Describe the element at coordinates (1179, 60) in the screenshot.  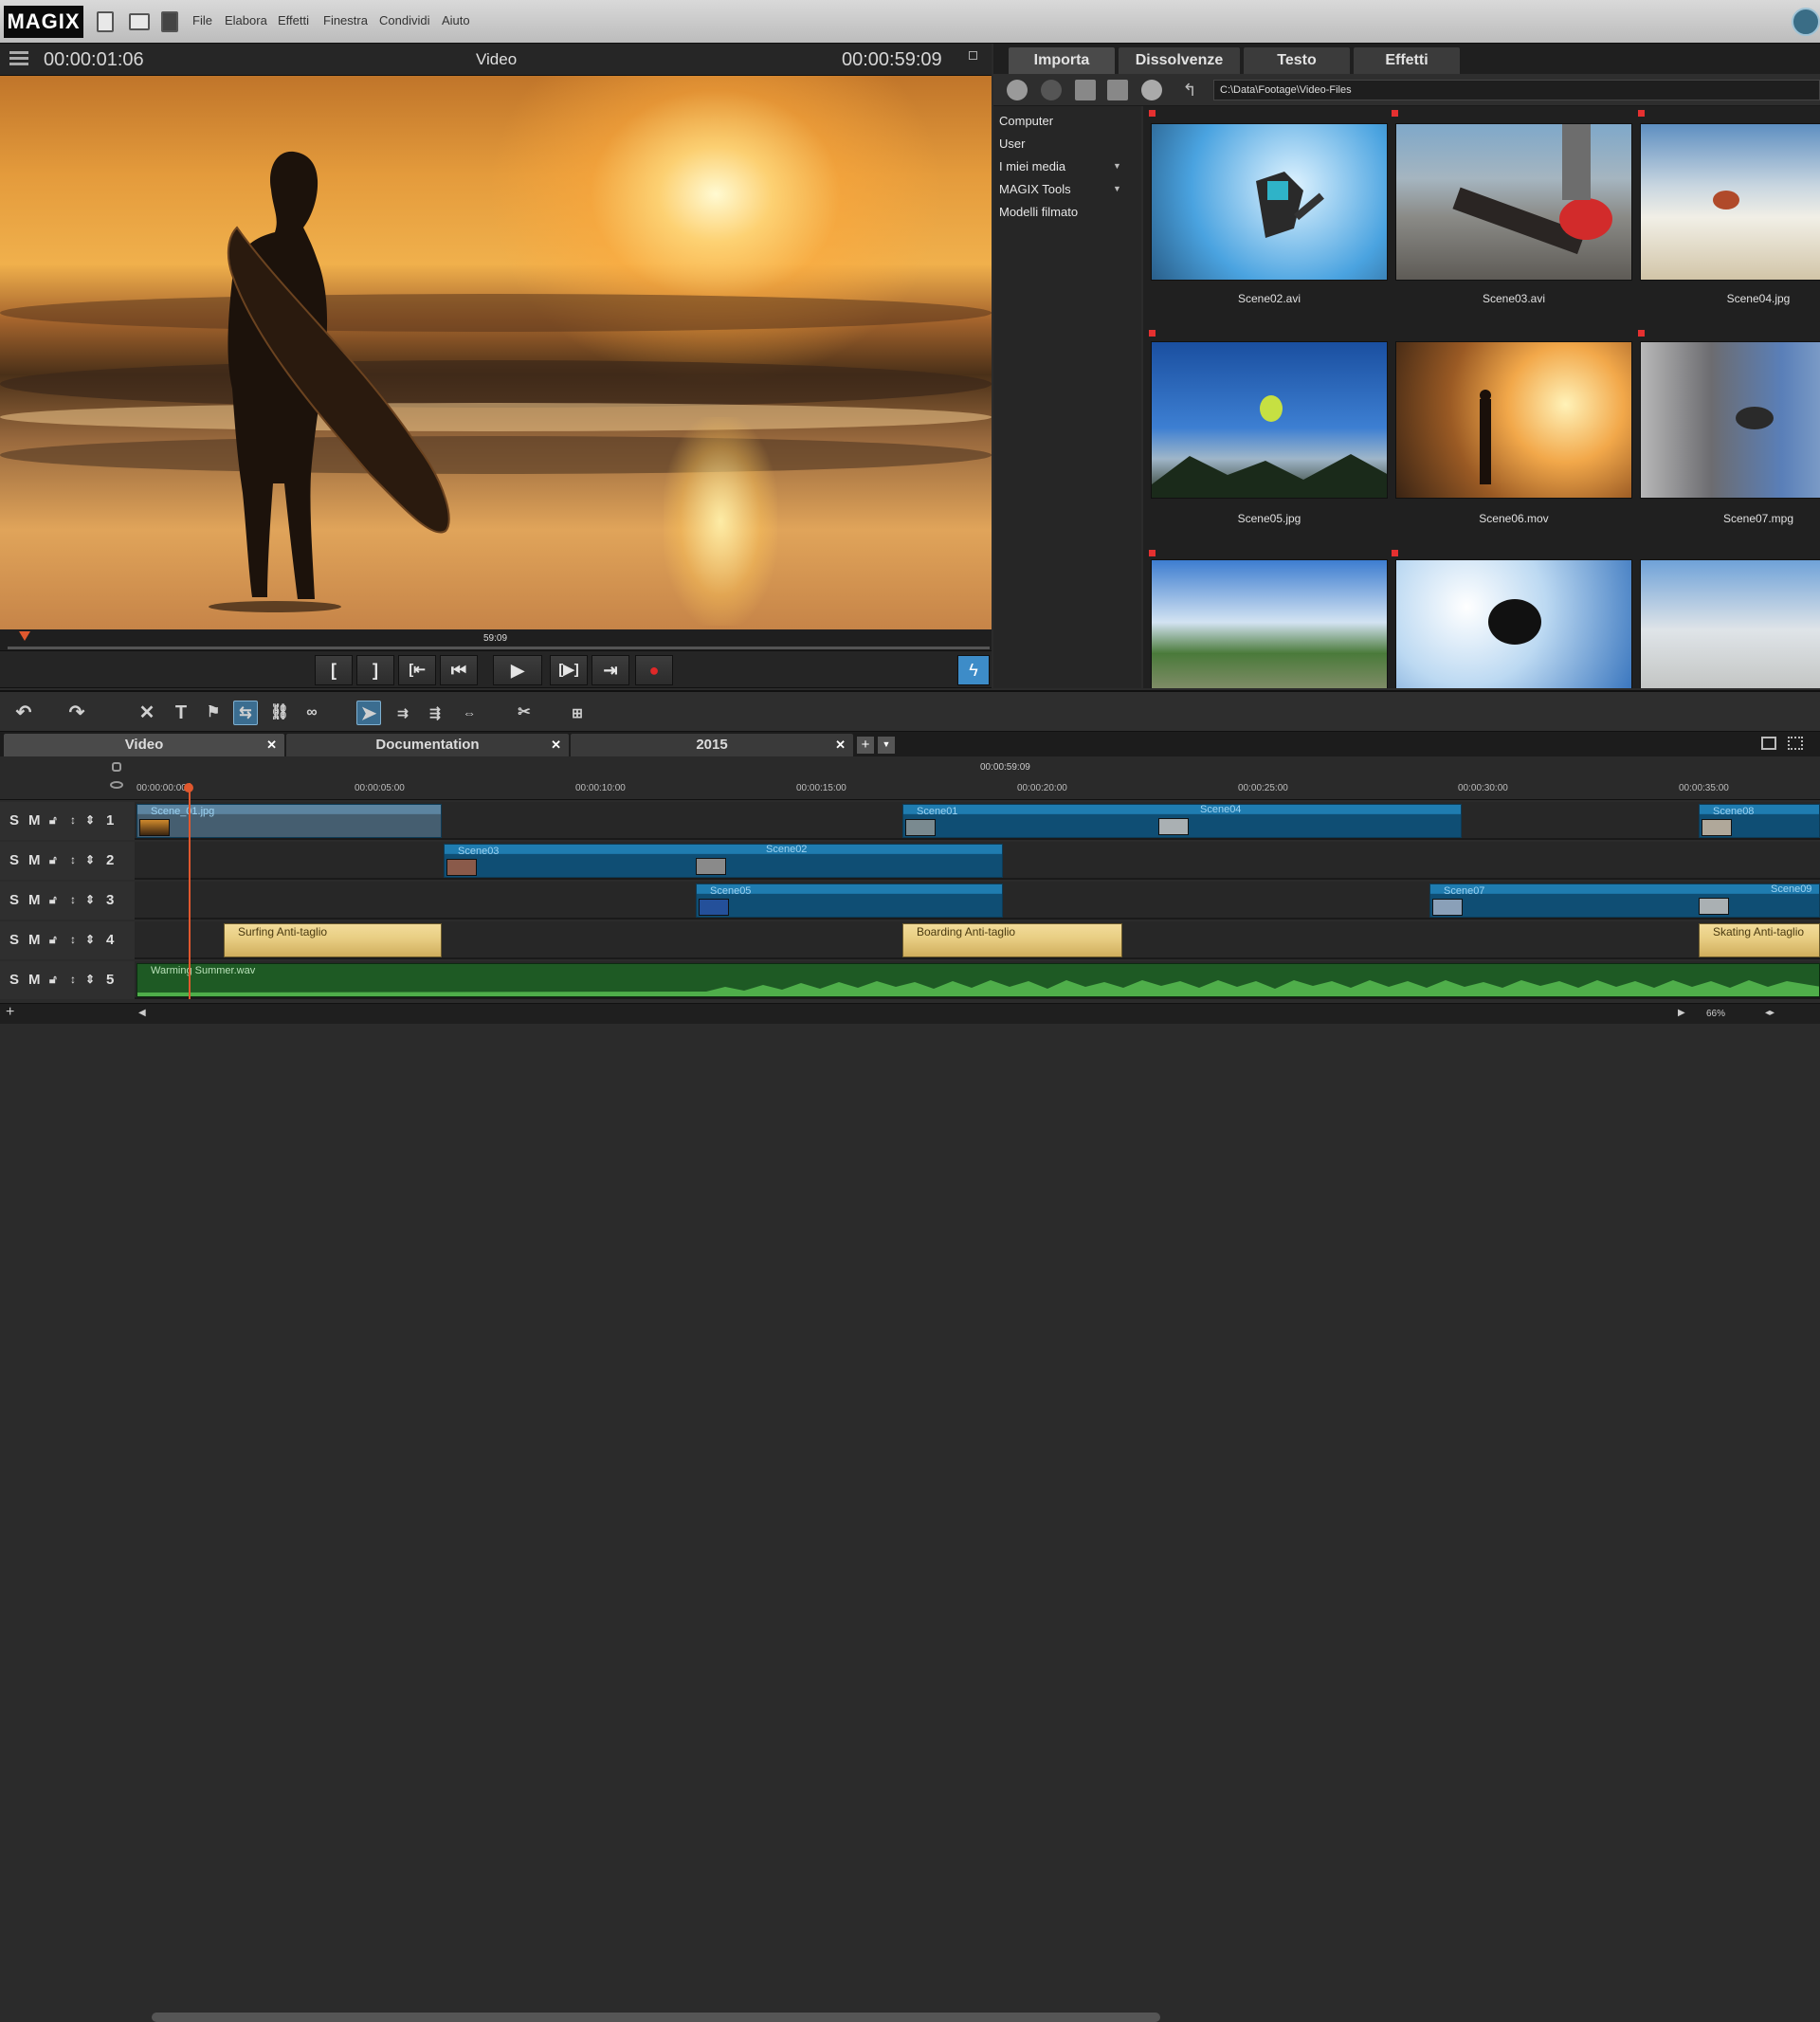
I see `tab-dissolvenze: Dissolvenze` at that location.